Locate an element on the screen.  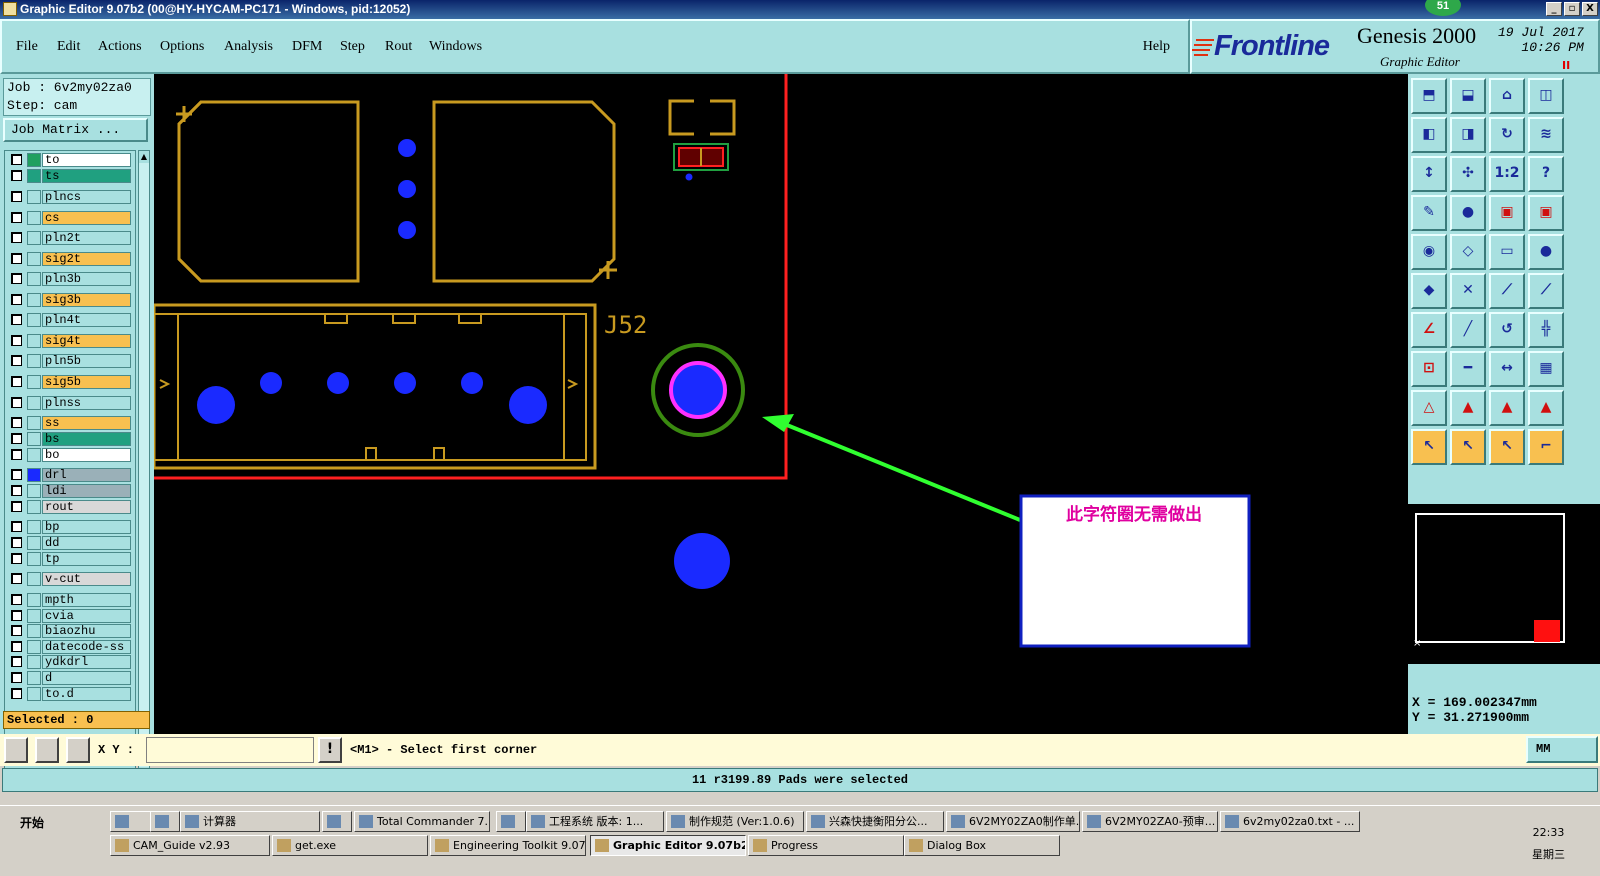
measure-icon is located at coordinates (47, 750).